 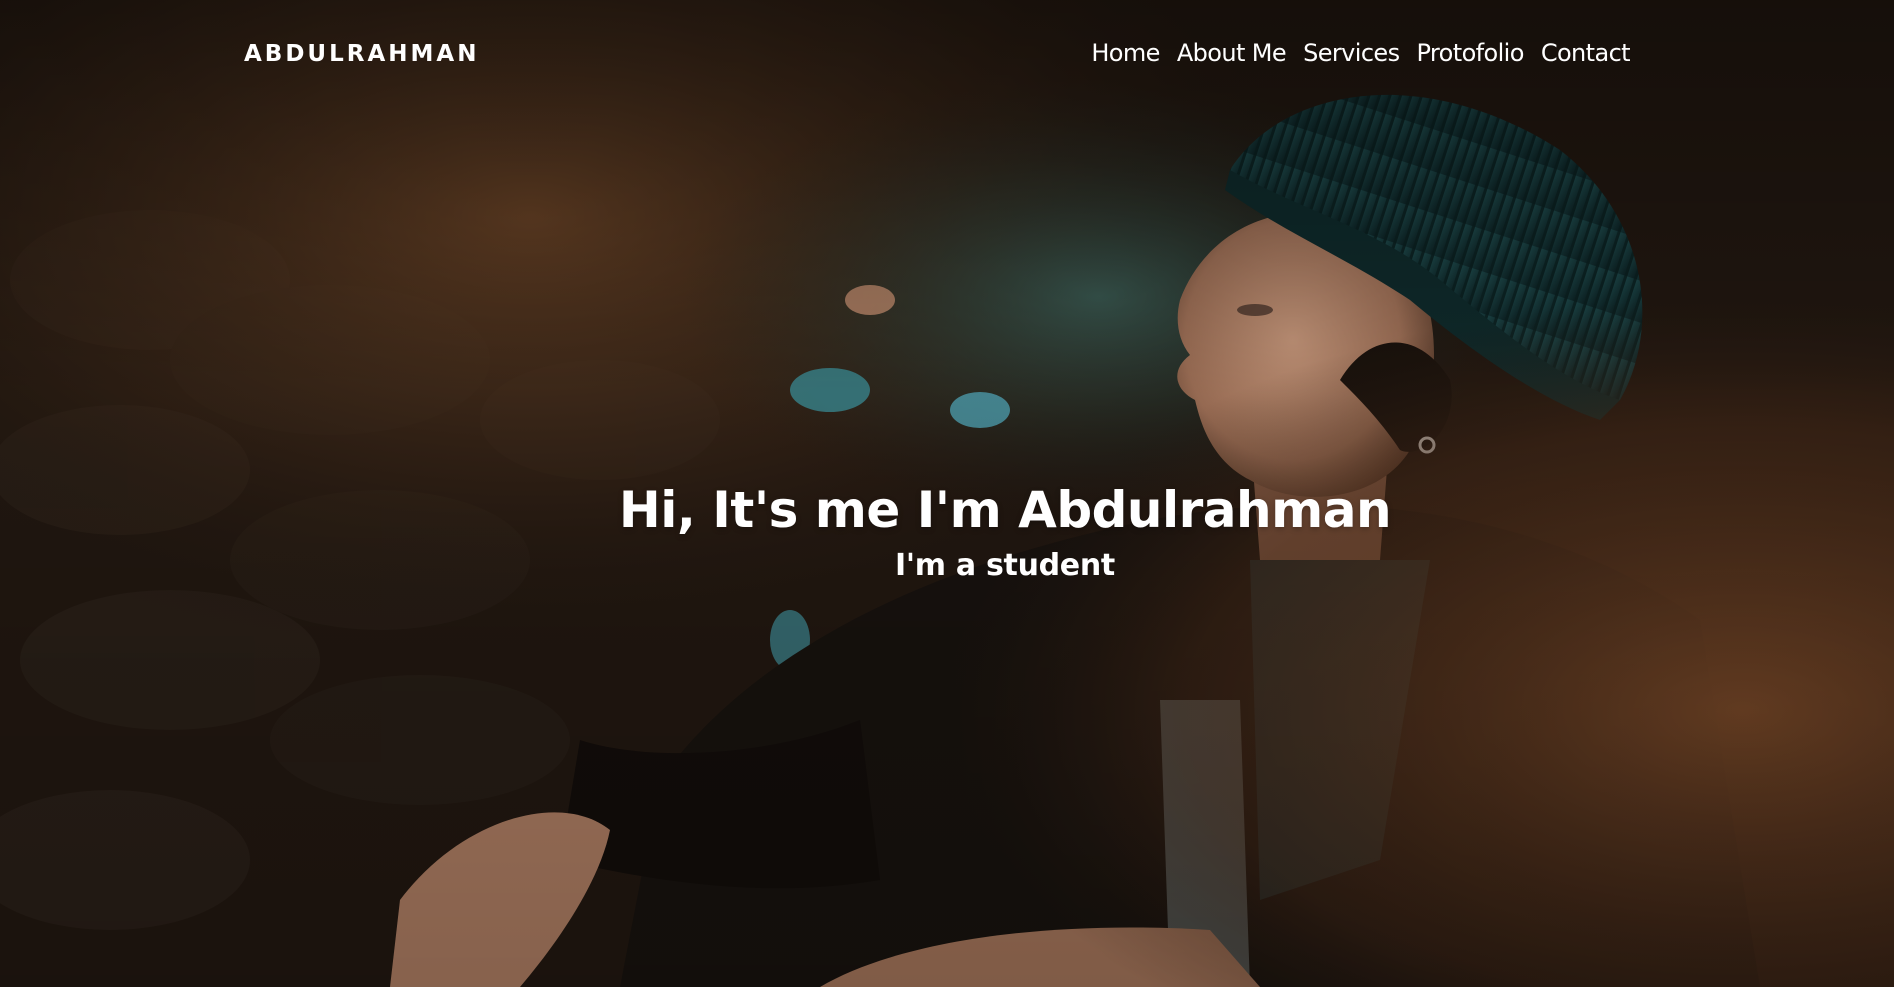 I want to click on nav-link-services: Services, so click(x=1351, y=53).